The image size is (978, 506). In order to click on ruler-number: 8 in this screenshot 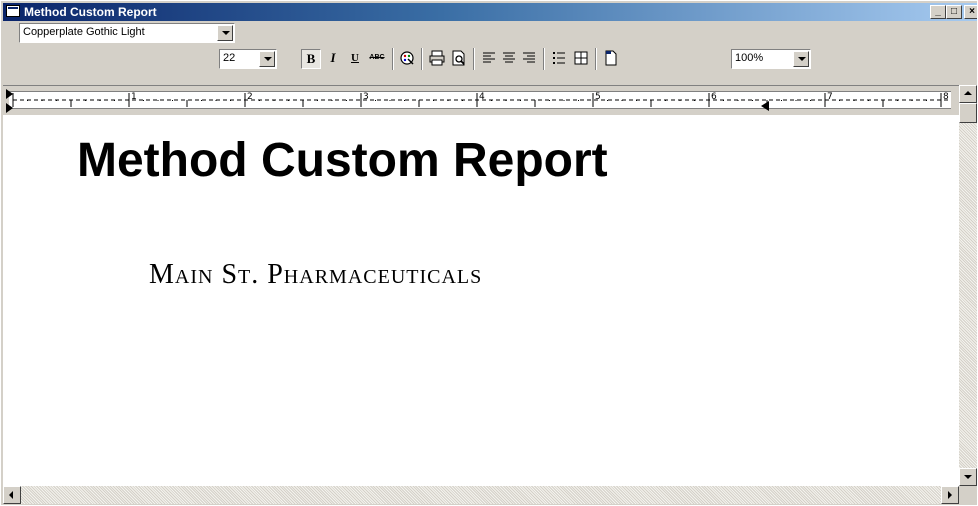, I will do `click(946, 97)`.